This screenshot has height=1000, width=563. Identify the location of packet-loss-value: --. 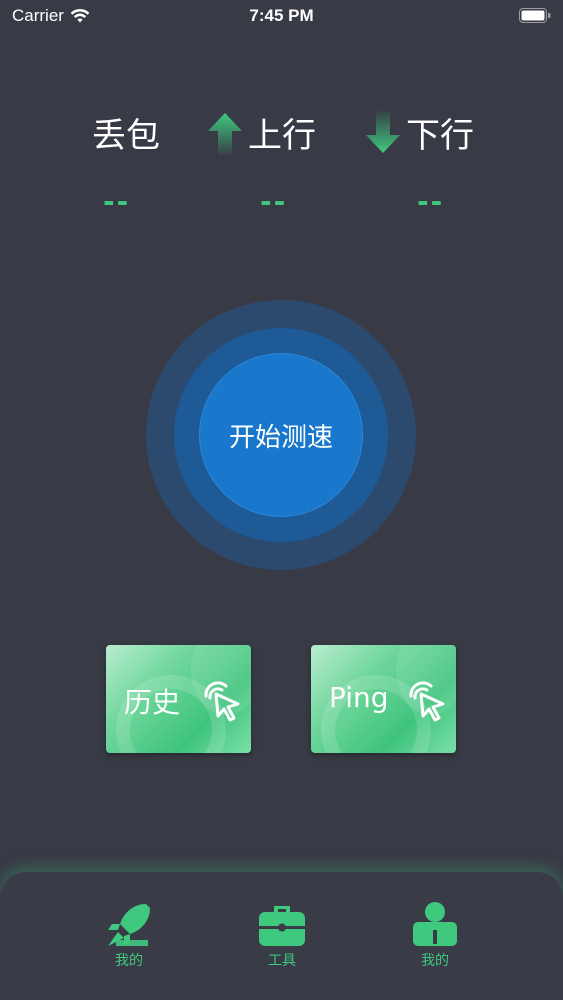
(117, 201).